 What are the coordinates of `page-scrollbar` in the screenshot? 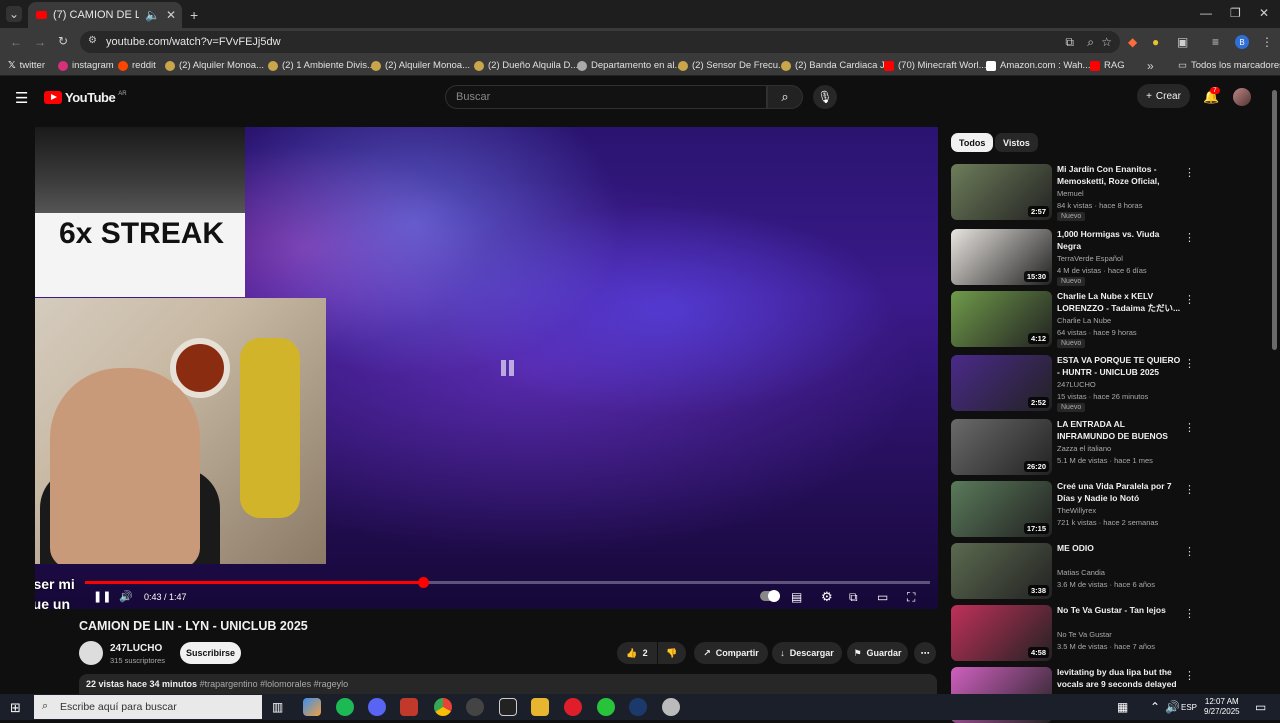 It's located at (1274, 220).